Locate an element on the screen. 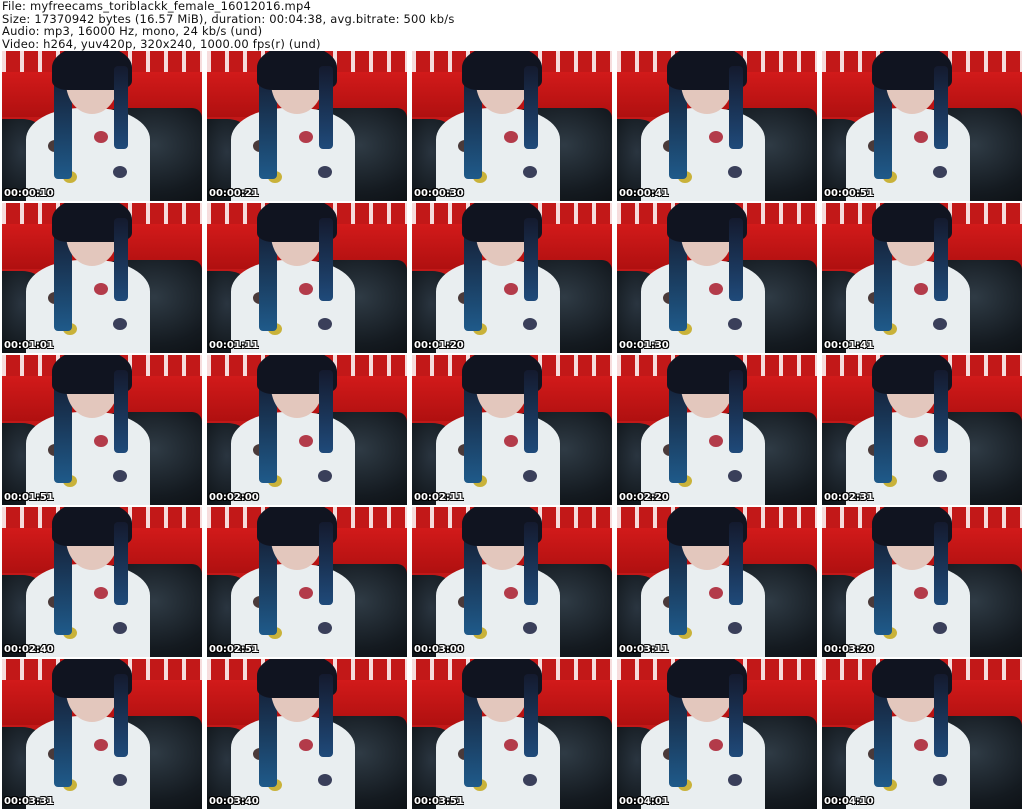  video-thumbnail: 00:02:31 is located at coordinates (922, 430).